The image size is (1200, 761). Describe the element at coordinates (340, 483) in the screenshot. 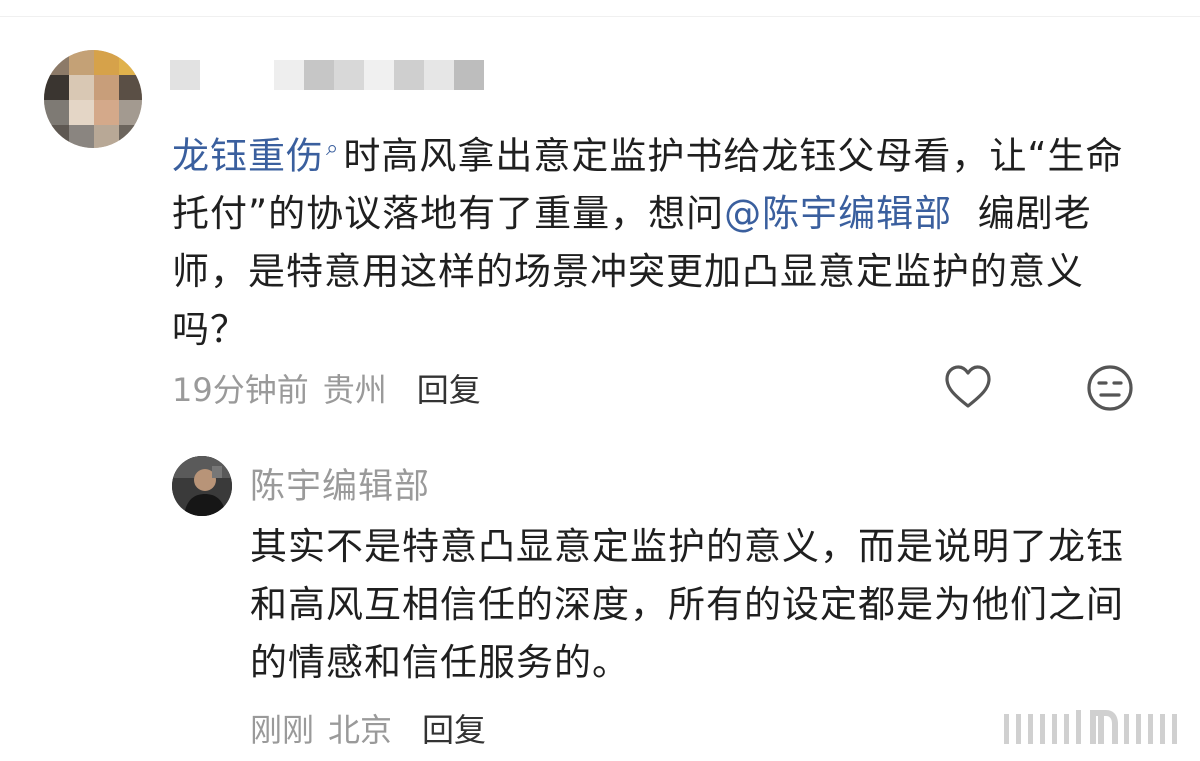

I see `reply-author-name: 陈宇编辑部` at that location.